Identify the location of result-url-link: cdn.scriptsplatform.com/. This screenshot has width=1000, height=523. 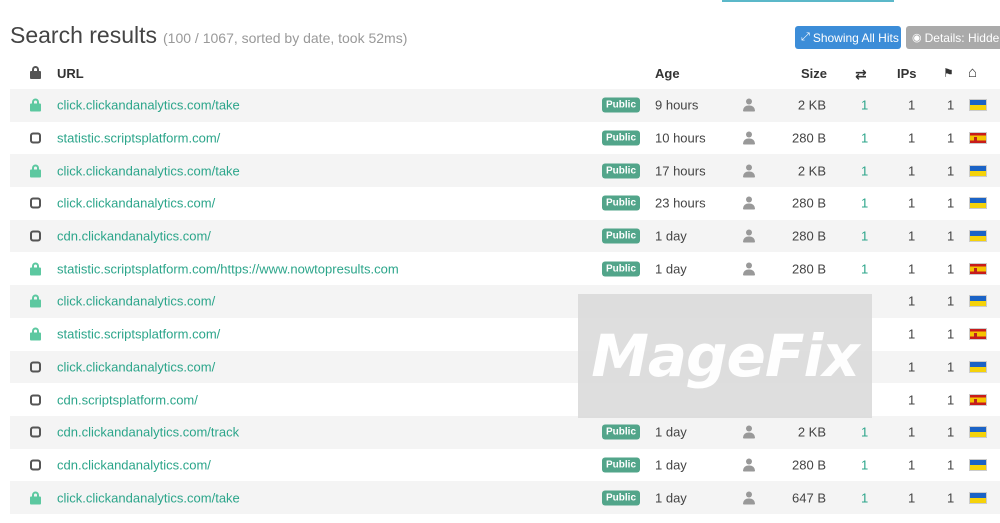
(127, 399).